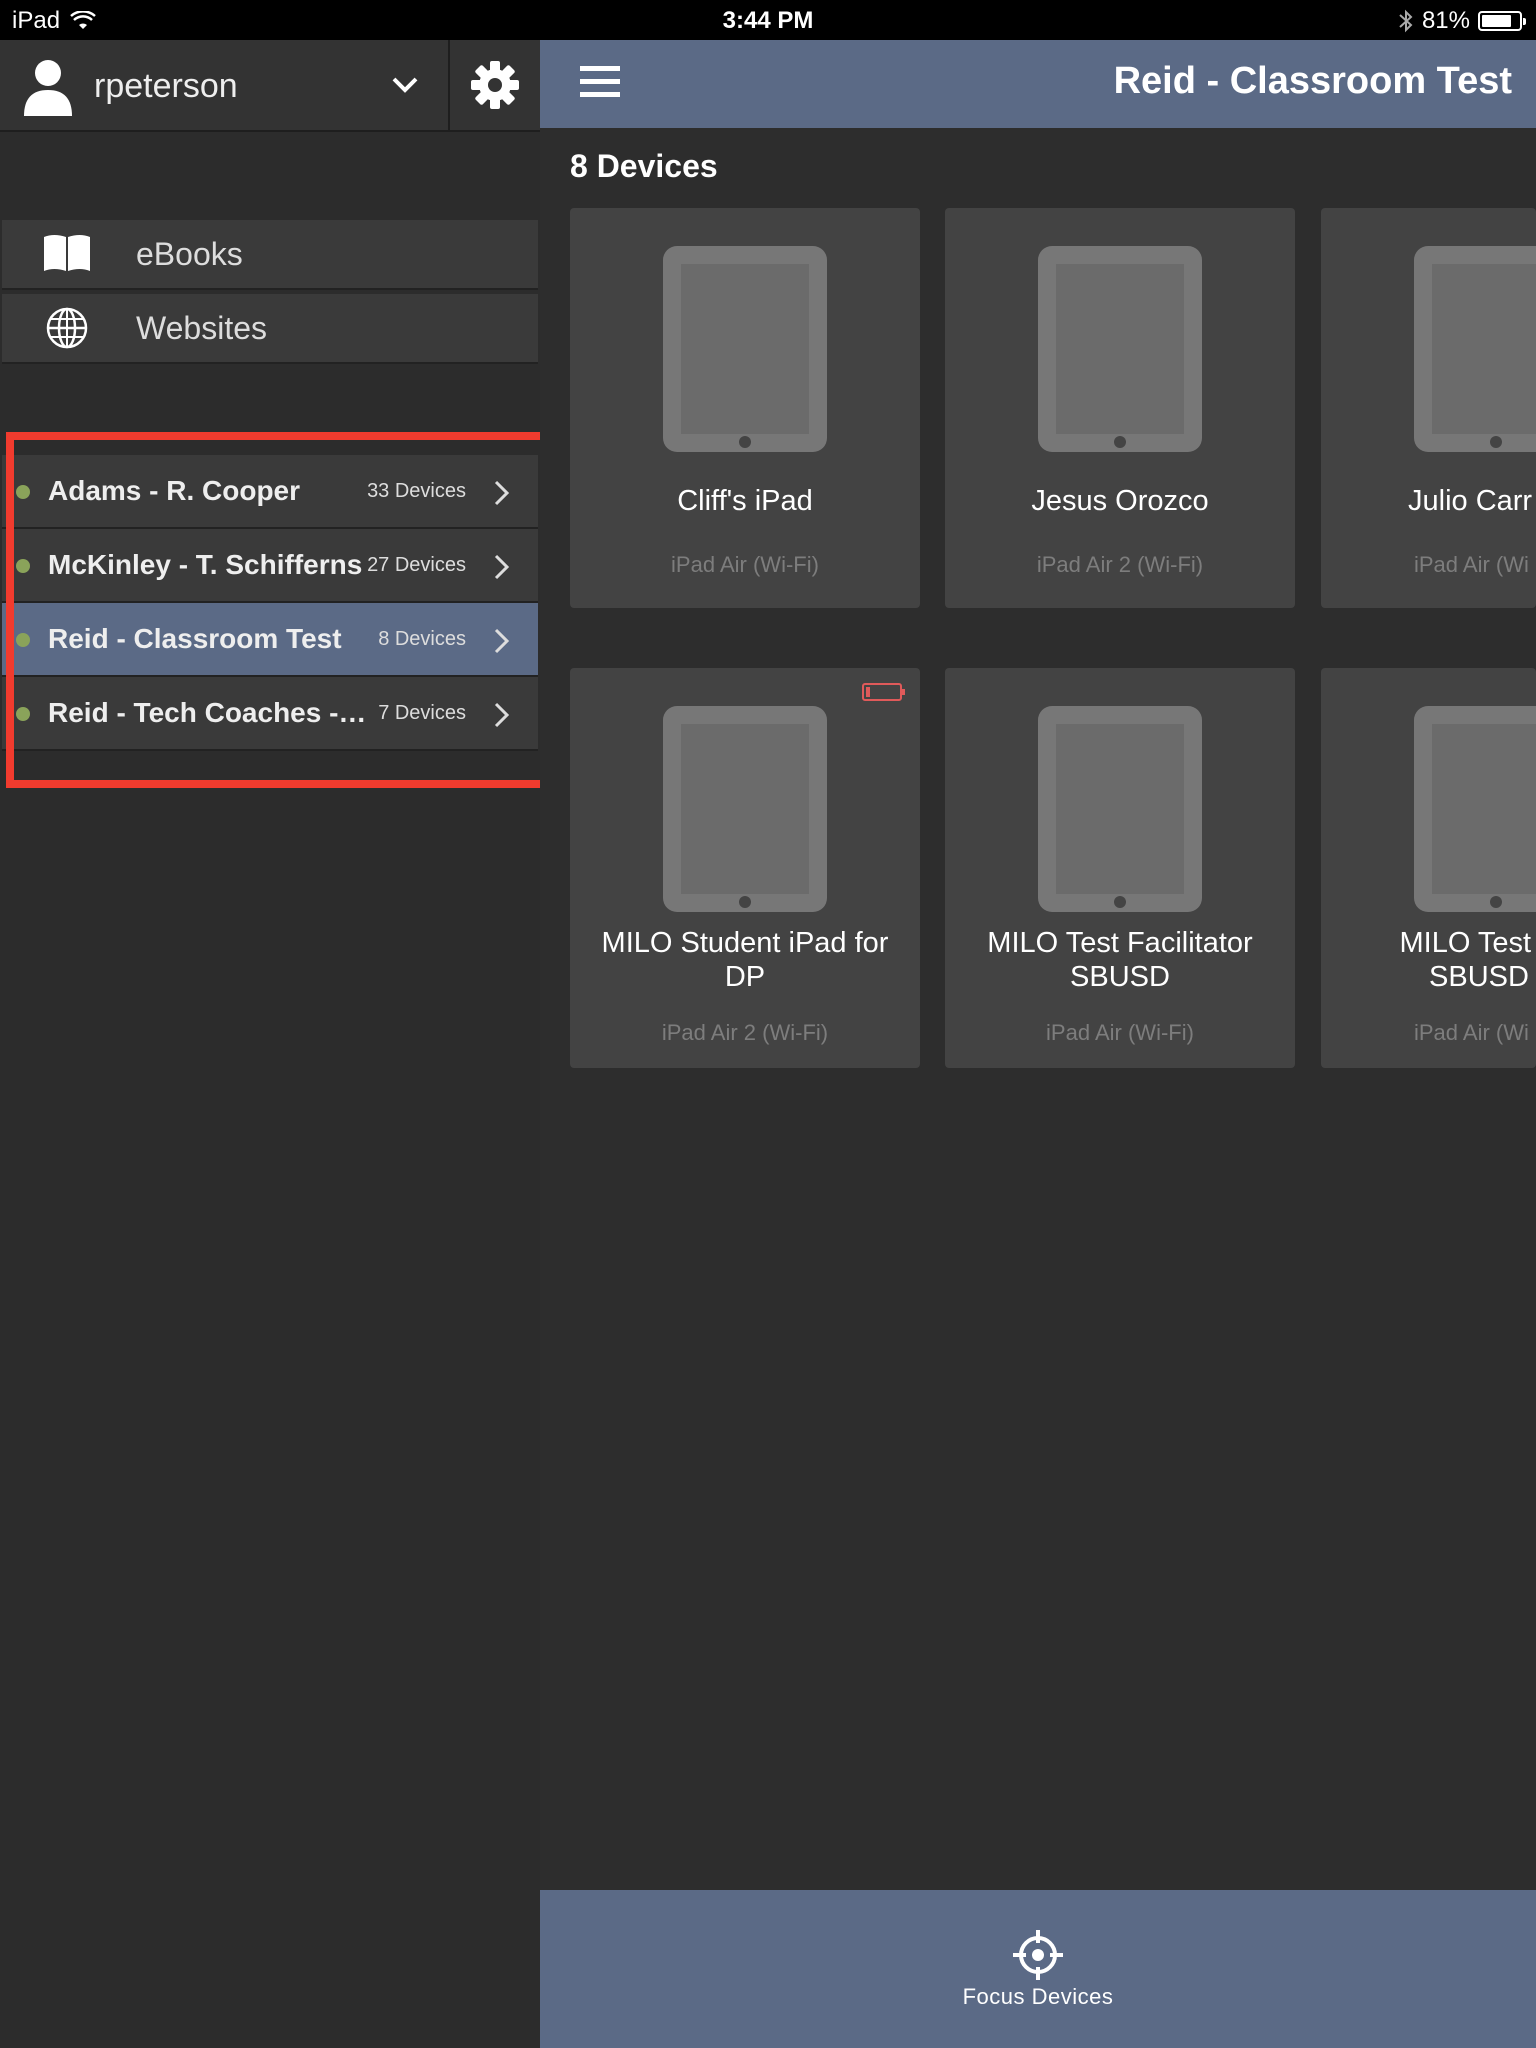 The width and height of the screenshot is (1536, 2048). What do you see at coordinates (1406, 21) in the screenshot?
I see `bluetooth-icon` at bounding box center [1406, 21].